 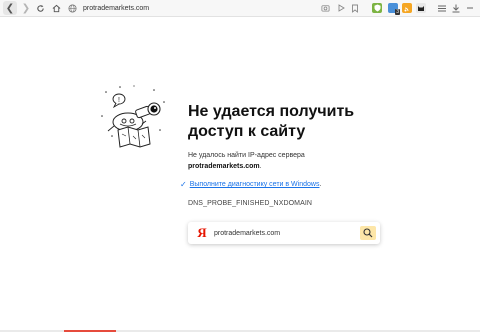 What do you see at coordinates (271, 121) in the screenshot?
I see `error-title: Не удается получить доступ к сайту` at bounding box center [271, 121].